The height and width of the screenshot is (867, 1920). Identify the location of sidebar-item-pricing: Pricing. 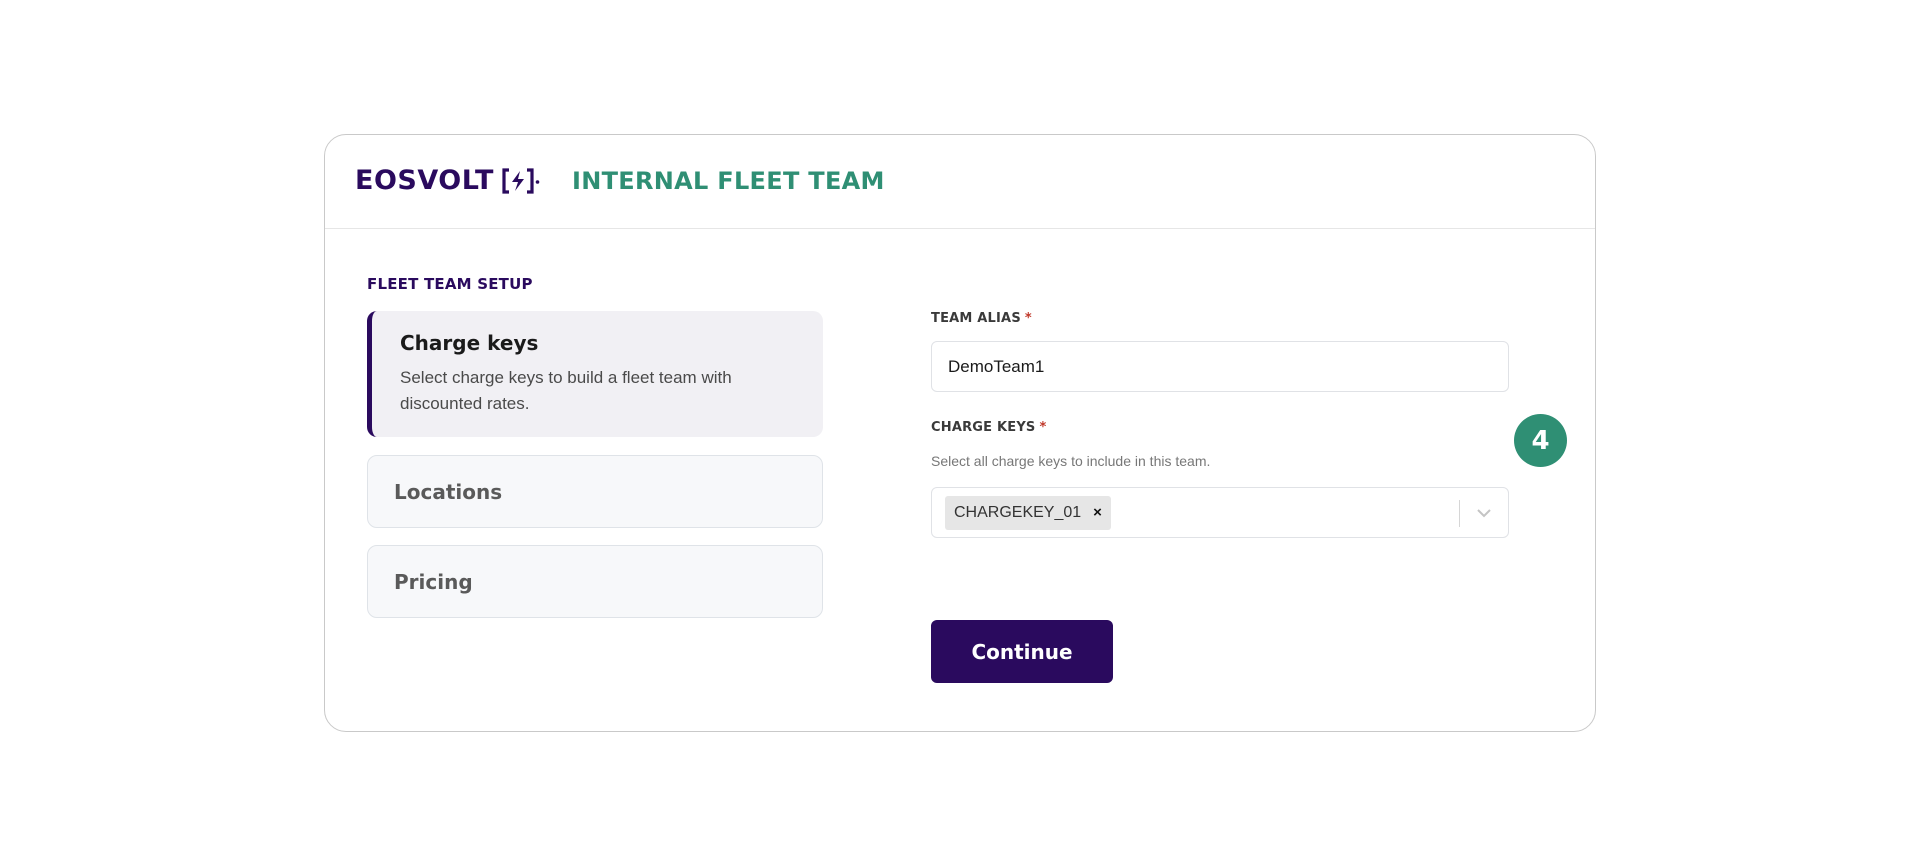
(595, 581).